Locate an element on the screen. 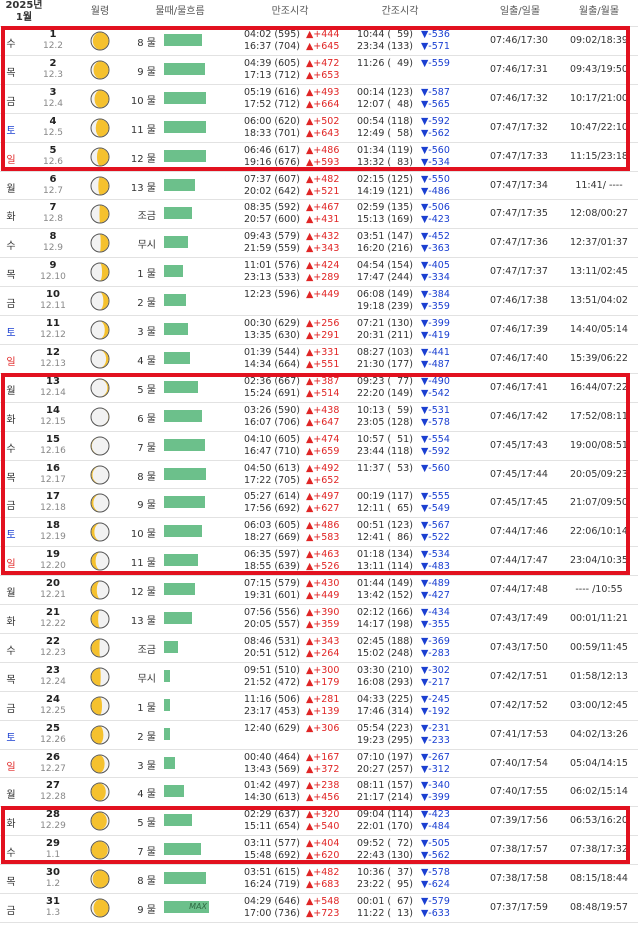 Image resolution: width=638 pixels, height=925 pixels. day-number: 22 is located at coordinates (53, 641).